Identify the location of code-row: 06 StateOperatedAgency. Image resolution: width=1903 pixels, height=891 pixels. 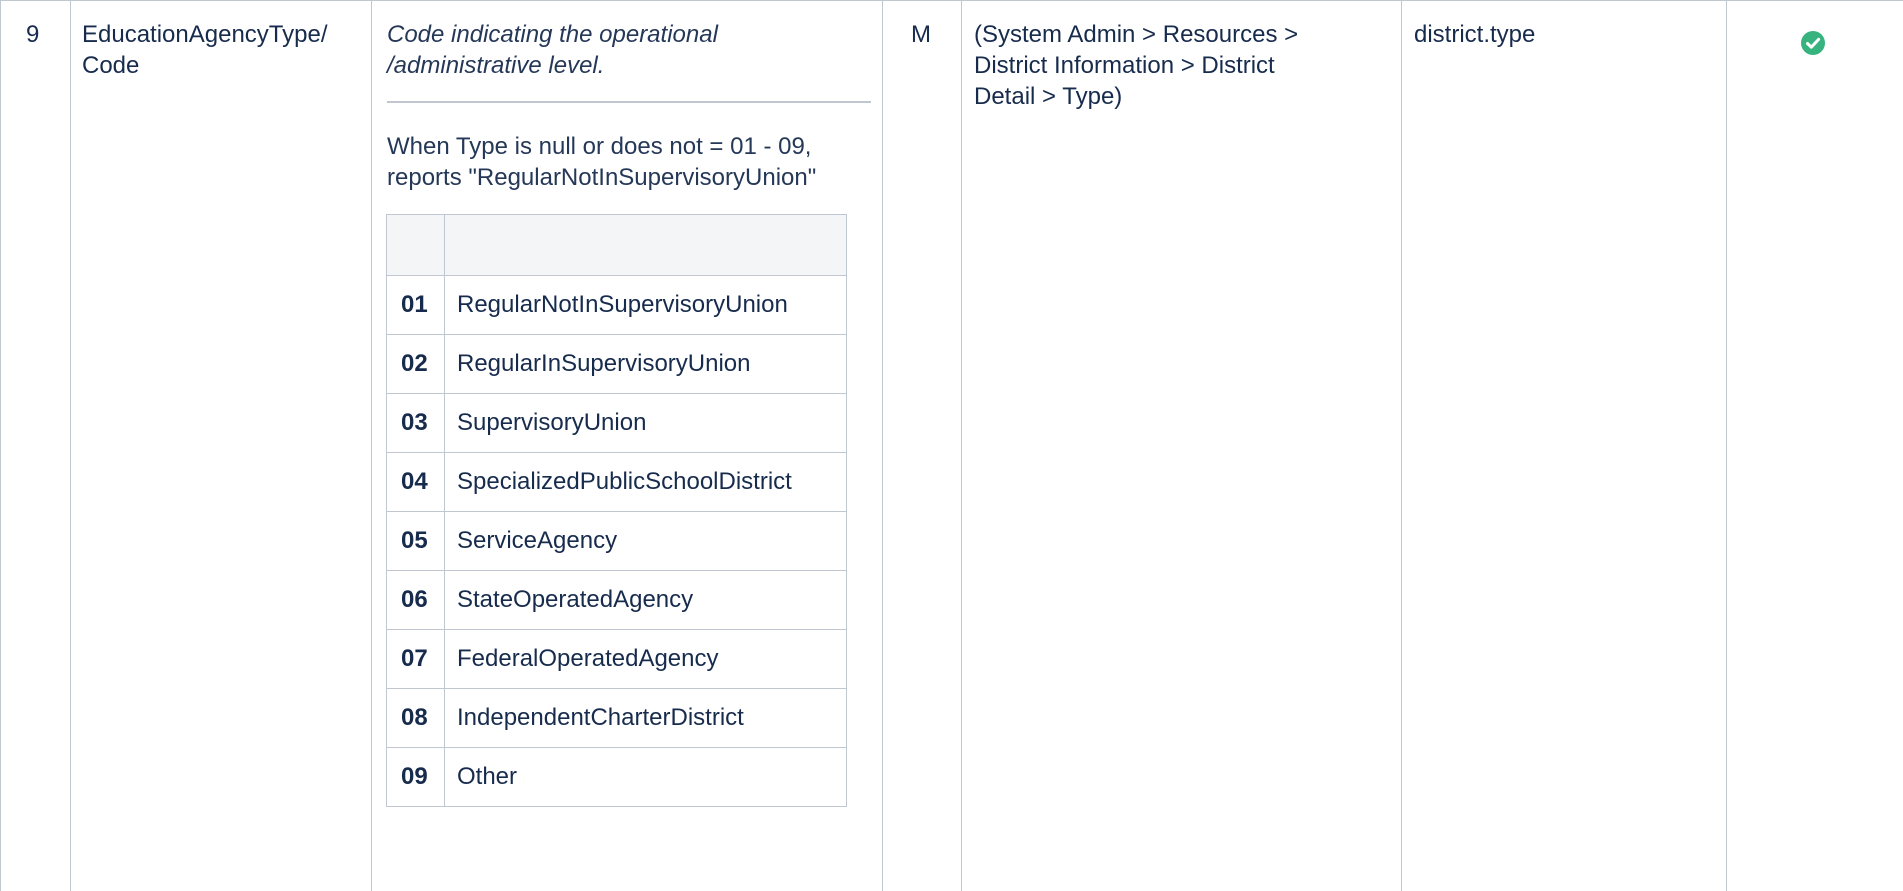
(616, 600).